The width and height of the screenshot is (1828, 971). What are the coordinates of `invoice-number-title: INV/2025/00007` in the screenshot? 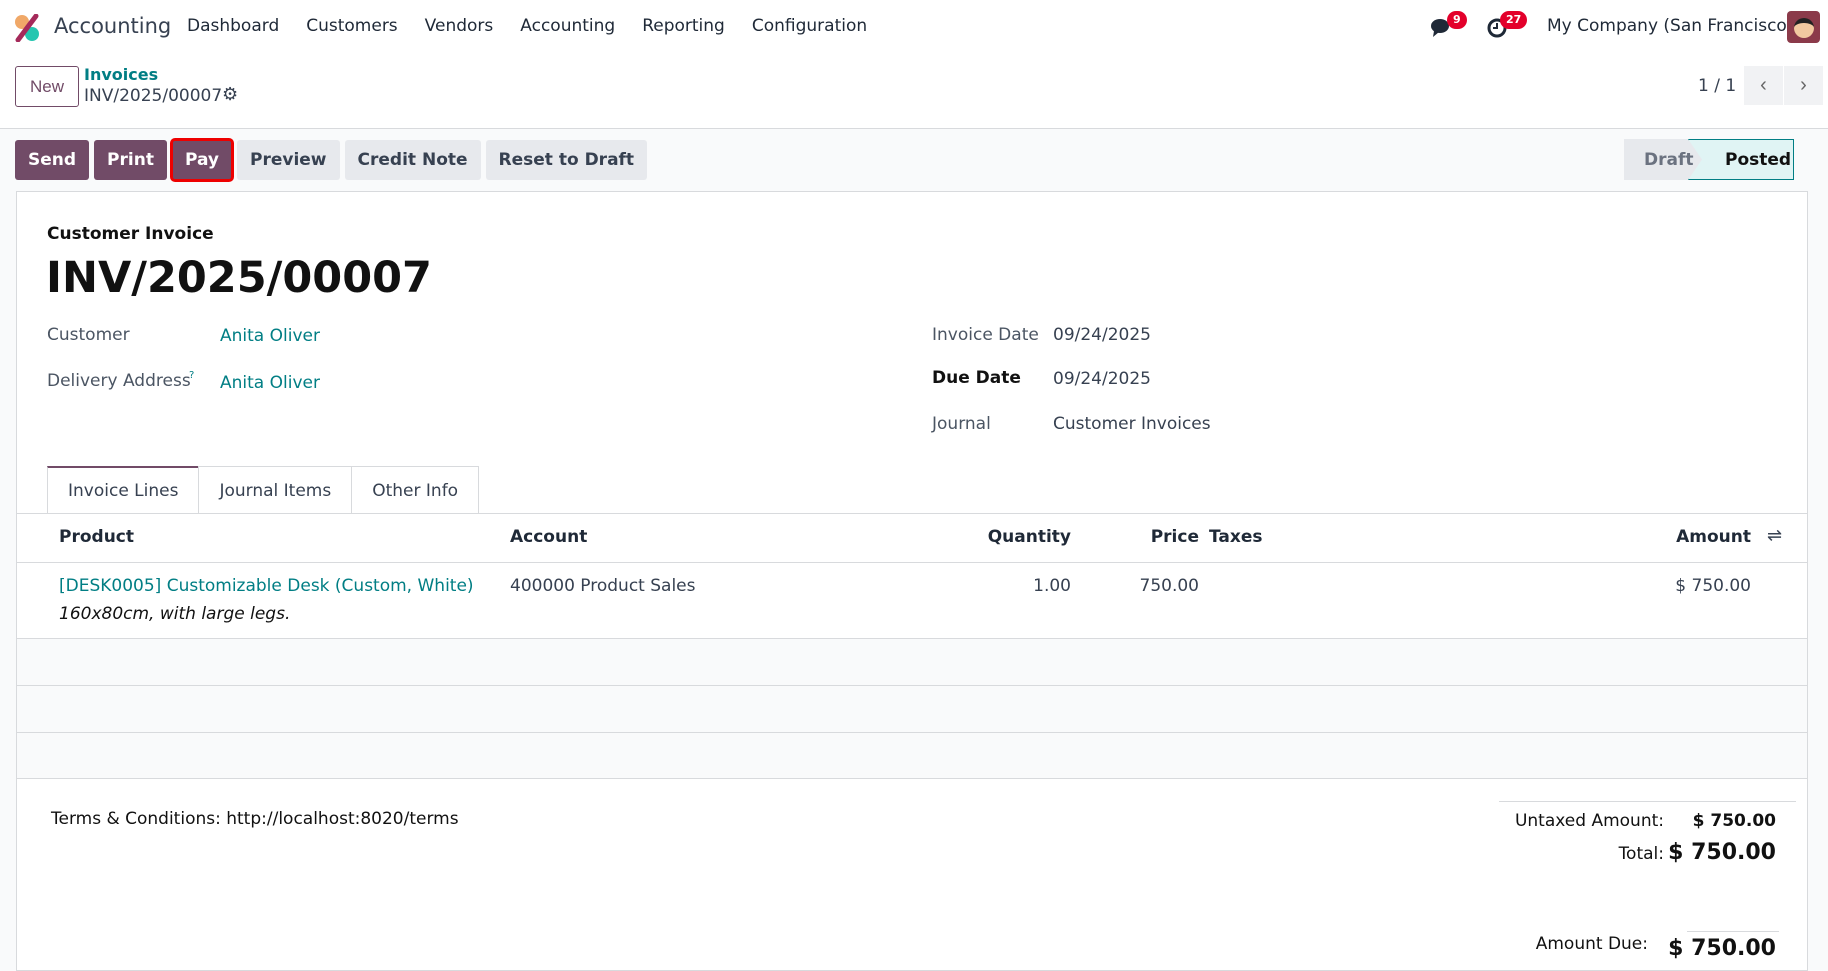 It's located at (239, 278).